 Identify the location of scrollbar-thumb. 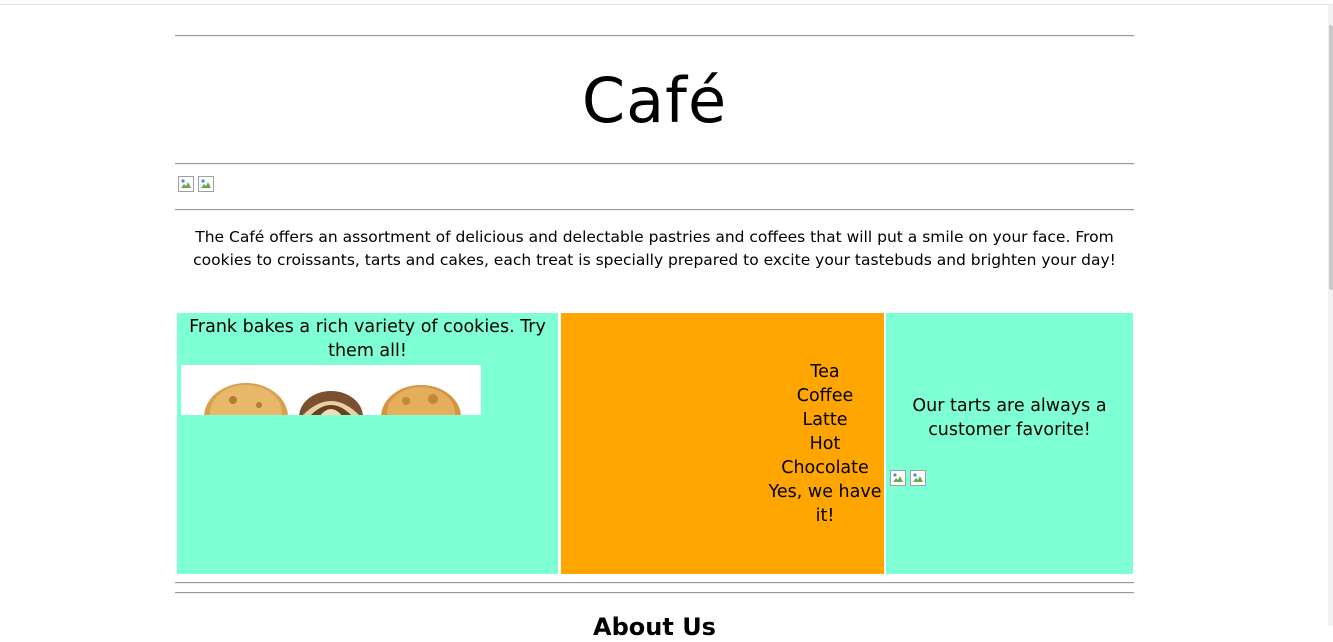
(1331, 157).